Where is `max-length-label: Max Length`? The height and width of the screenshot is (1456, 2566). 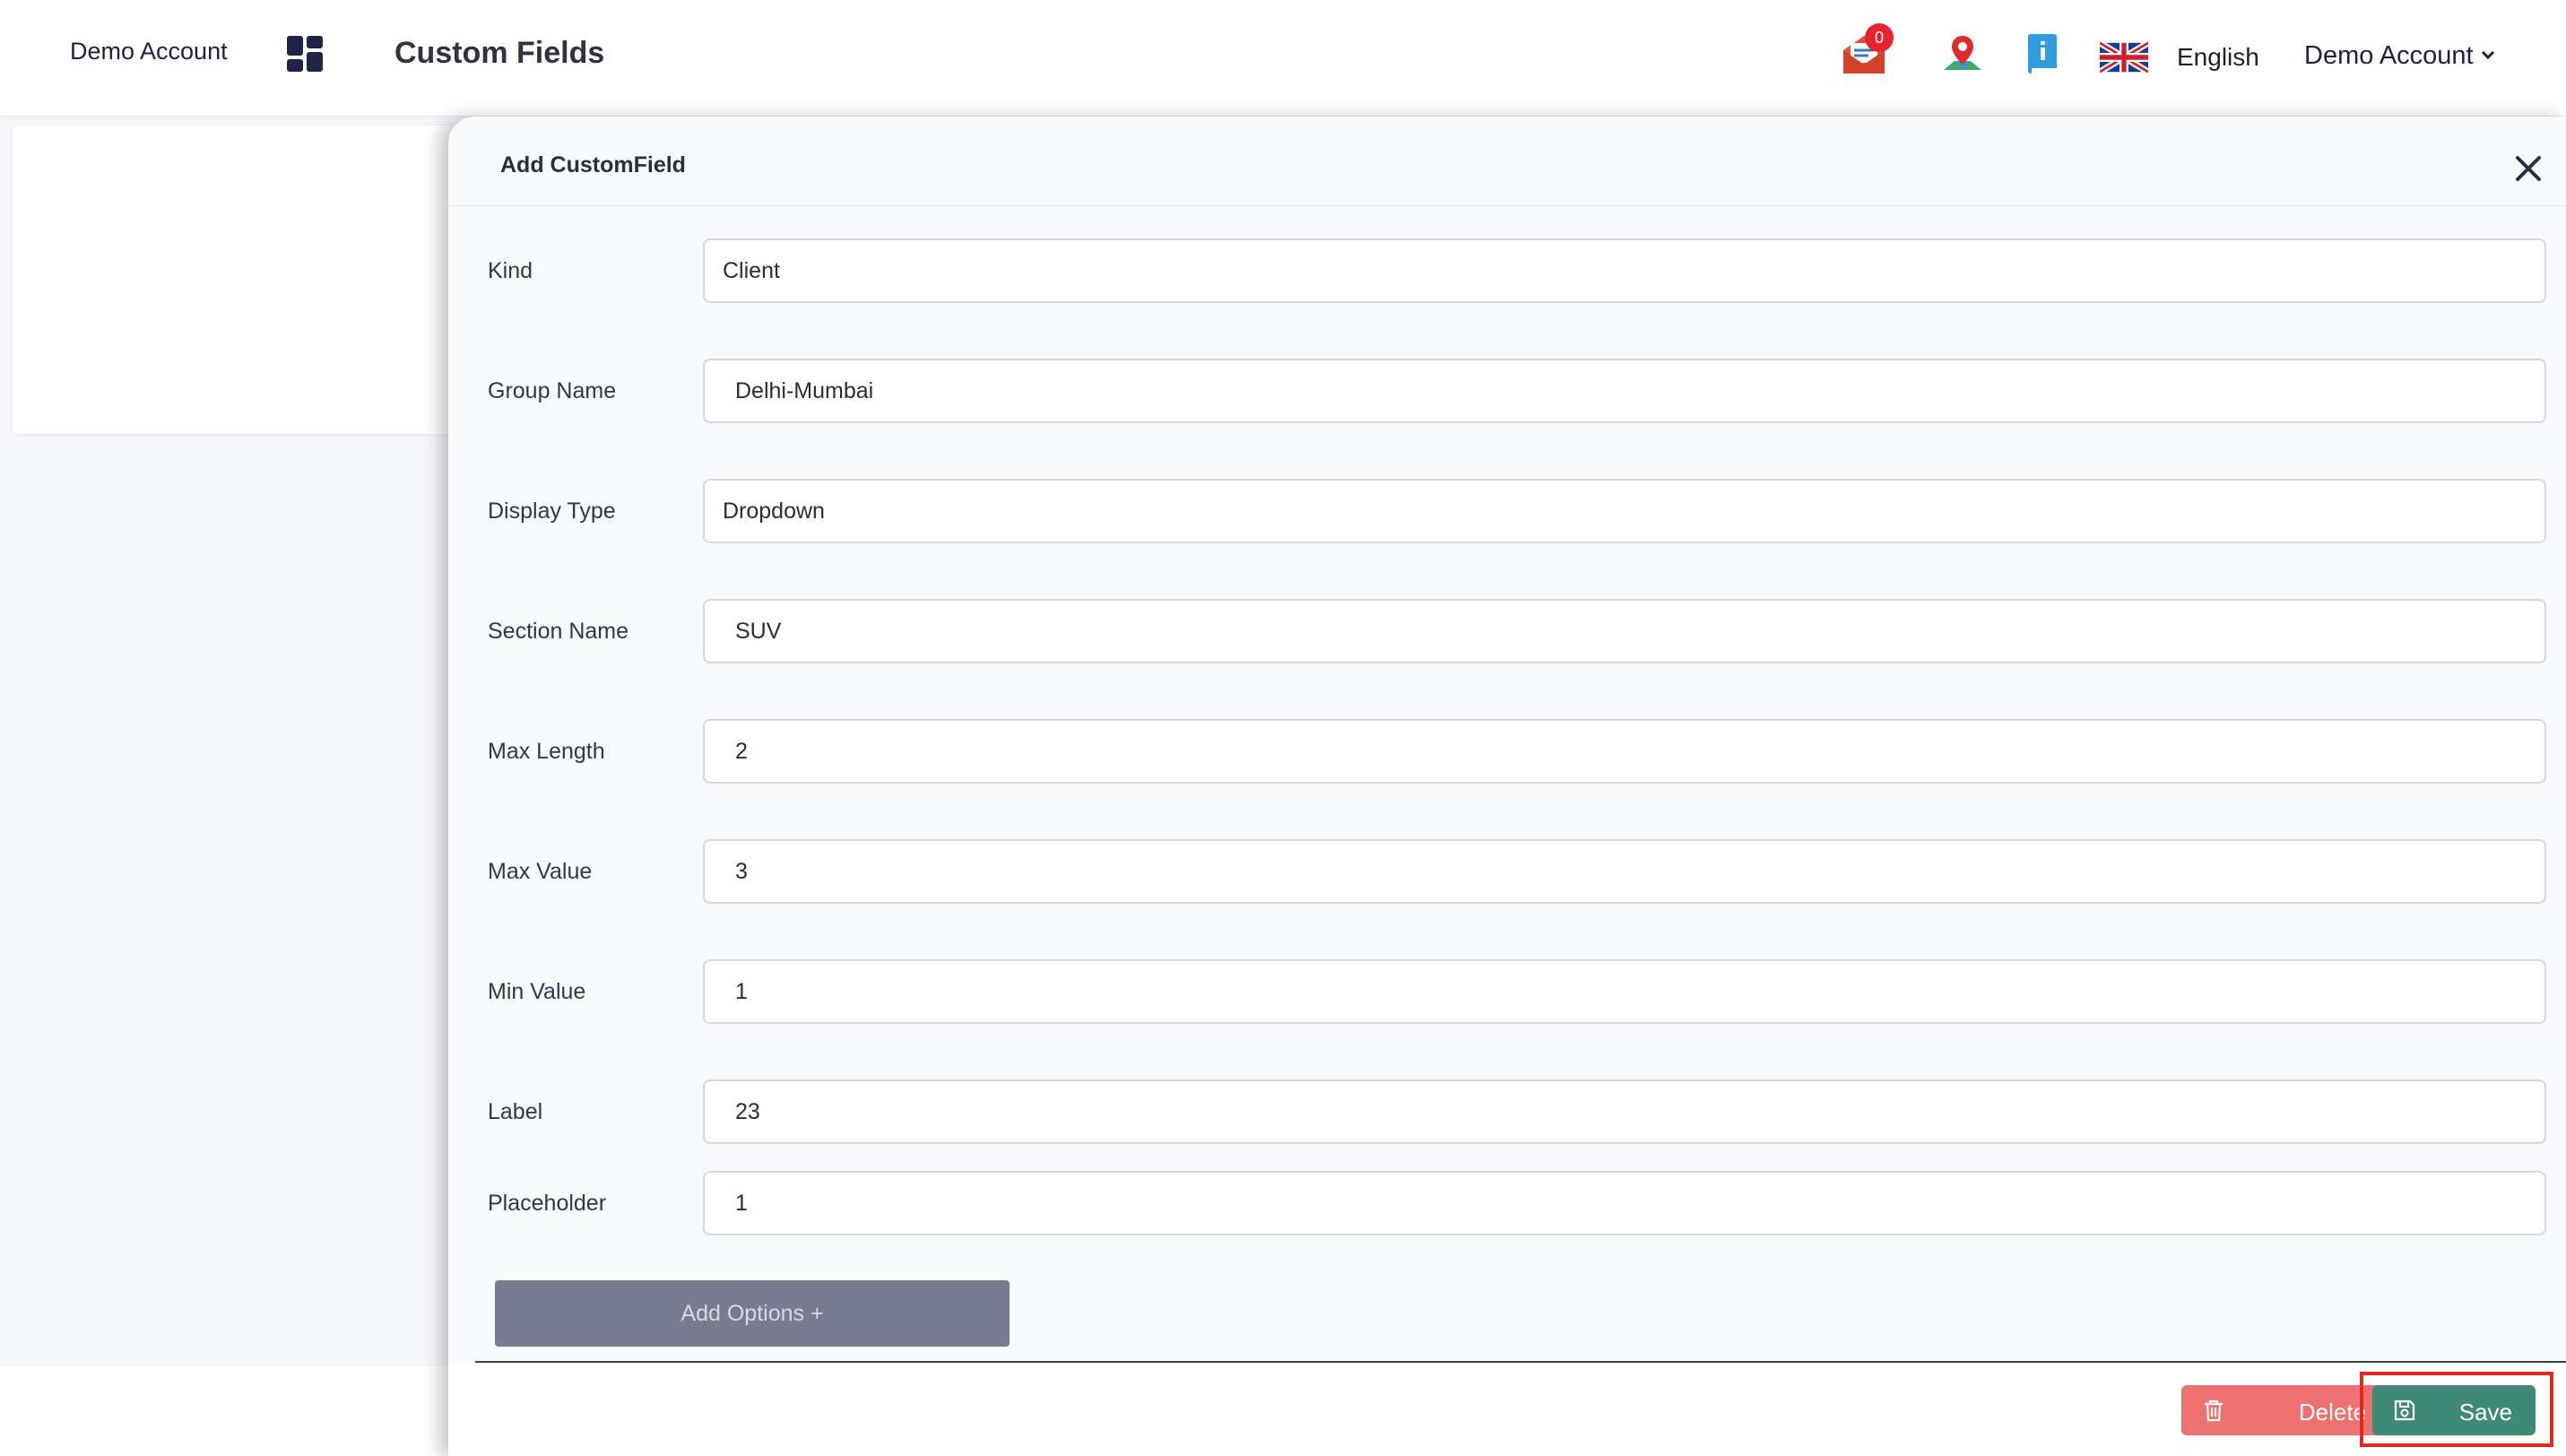
max-length-label: Max Length is located at coordinates (547, 751).